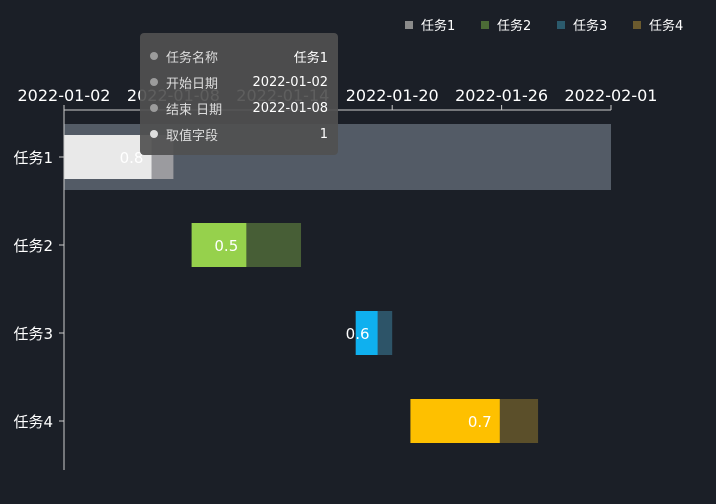 This screenshot has width=716, height=504. Describe the element at coordinates (480, 422) in the screenshot. I see `data-label-4: 0.7` at that location.